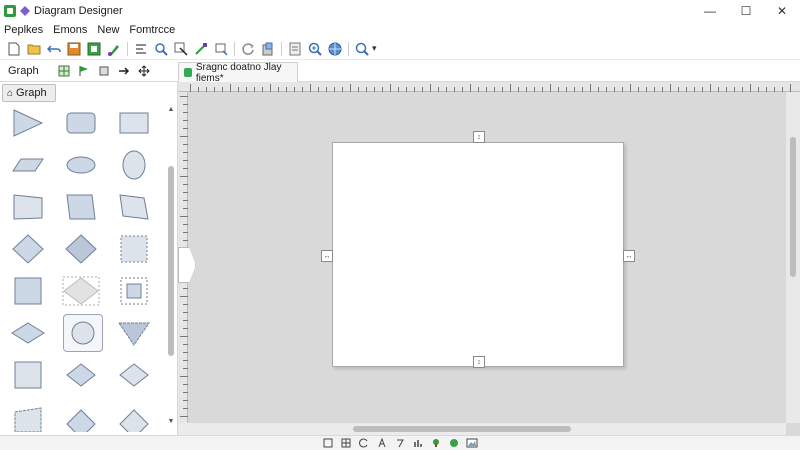 Image resolution: width=800 pixels, height=450 pixels. I want to click on scroll-down-icon: ▼, so click(171, 421).